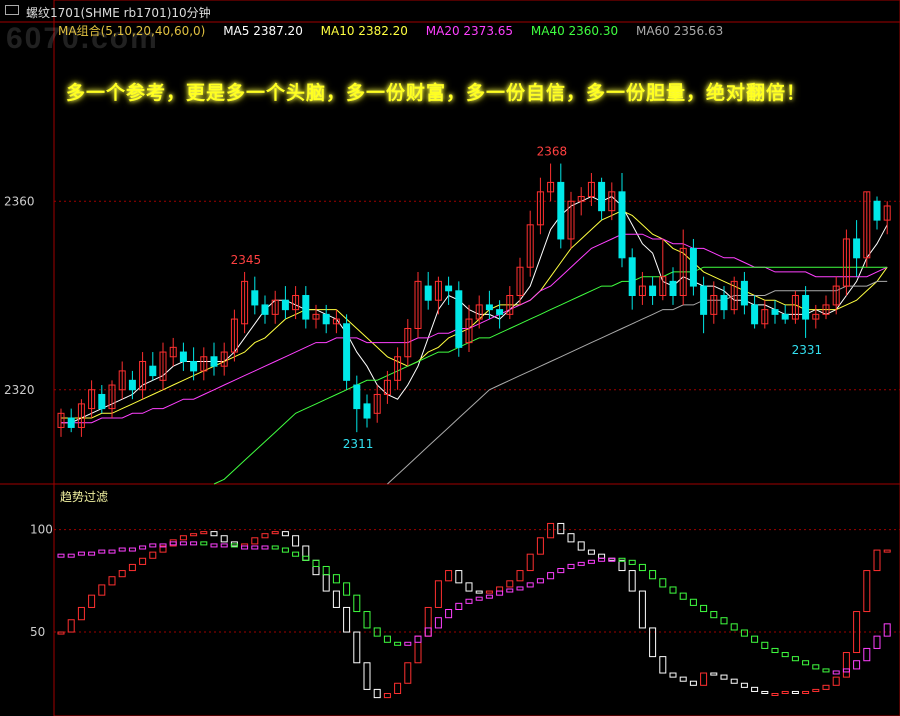 The image size is (900, 716). What do you see at coordinates (358, 444) in the screenshot?
I see `low-price-label: 2311` at bounding box center [358, 444].